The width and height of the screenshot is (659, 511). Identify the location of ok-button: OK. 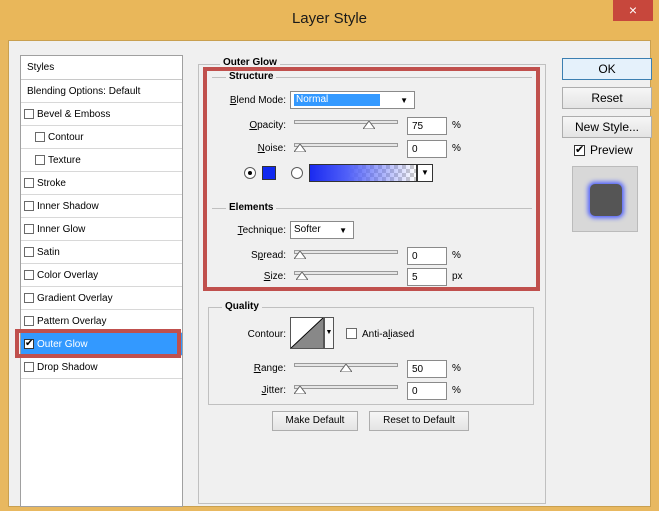
(607, 69).